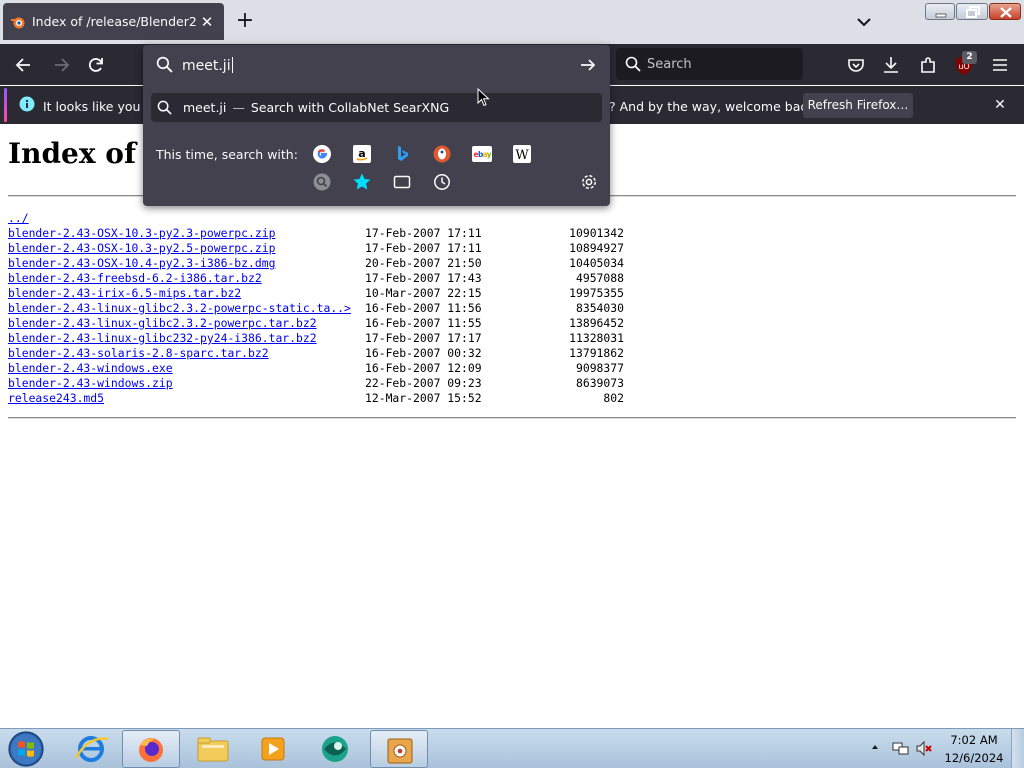 This screenshot has width=1024, height=773. What do you see at coordinates (974, 758) in the screenshot?
I see `clock-date: 12/6/2024` at bounding box center [974, 758].